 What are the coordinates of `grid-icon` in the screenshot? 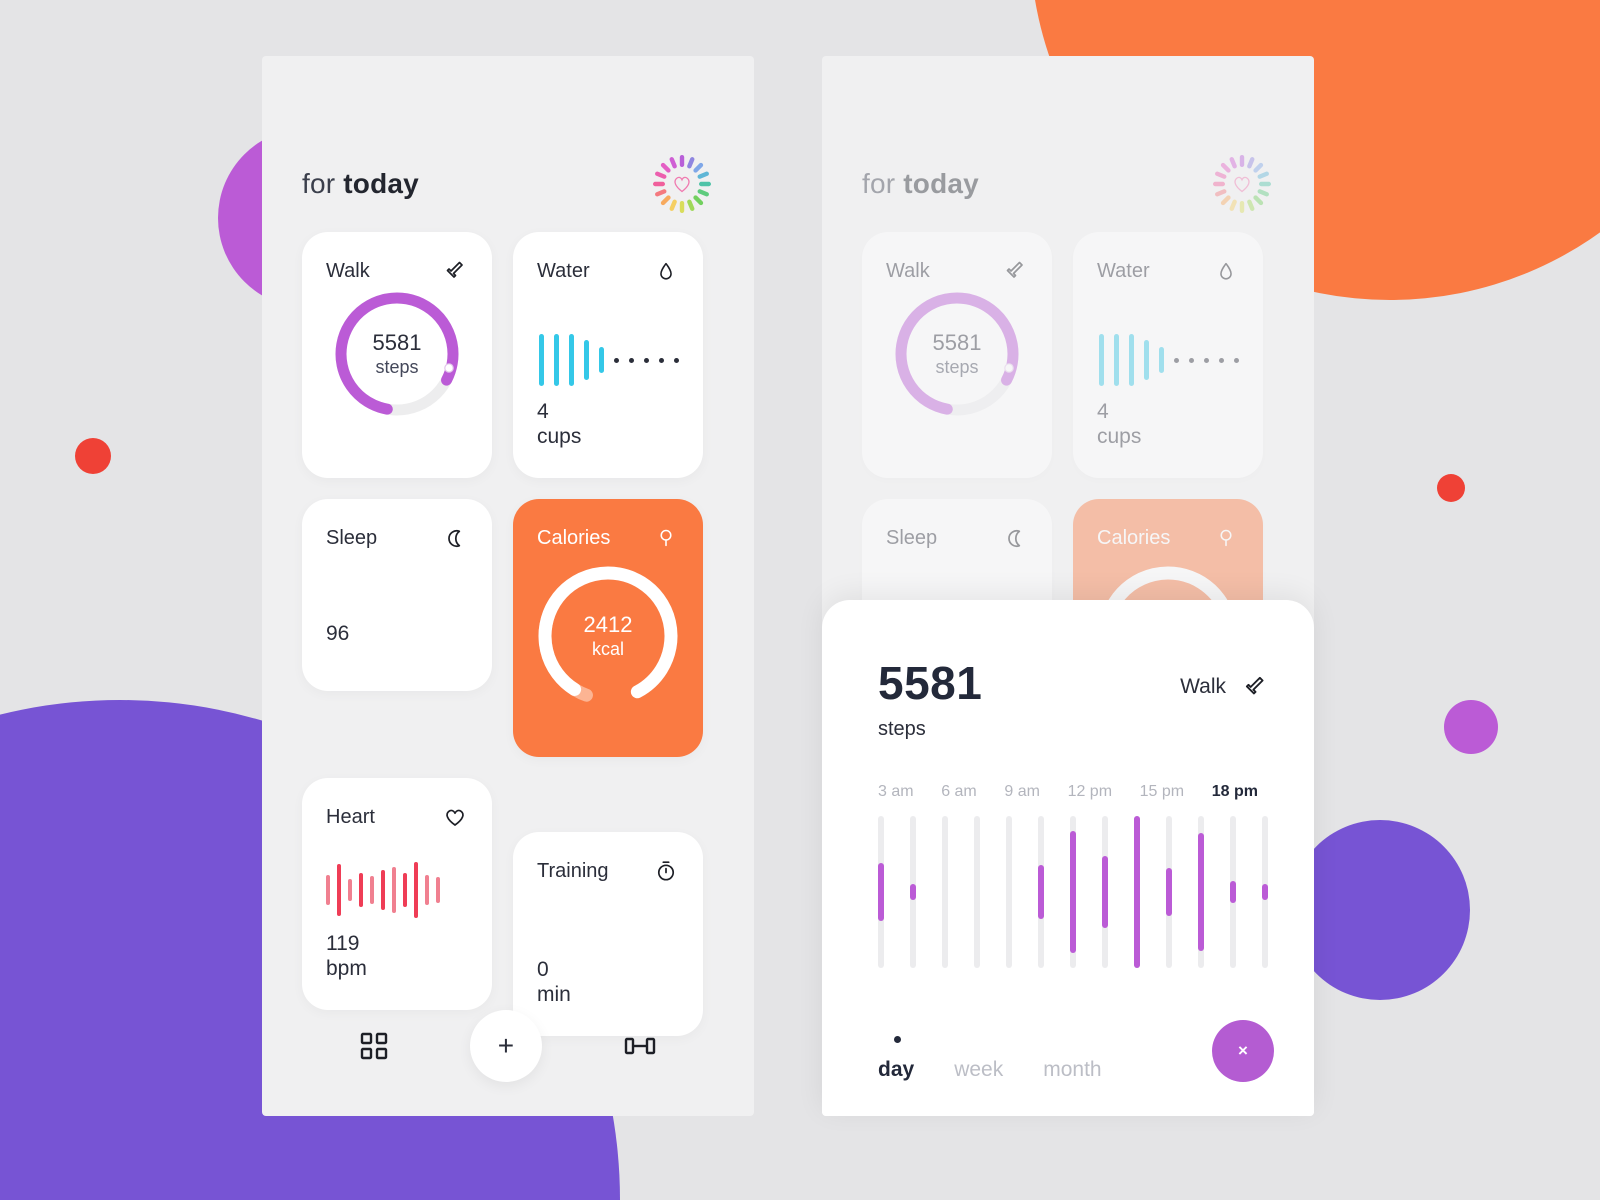 It's located at (374, 1046).